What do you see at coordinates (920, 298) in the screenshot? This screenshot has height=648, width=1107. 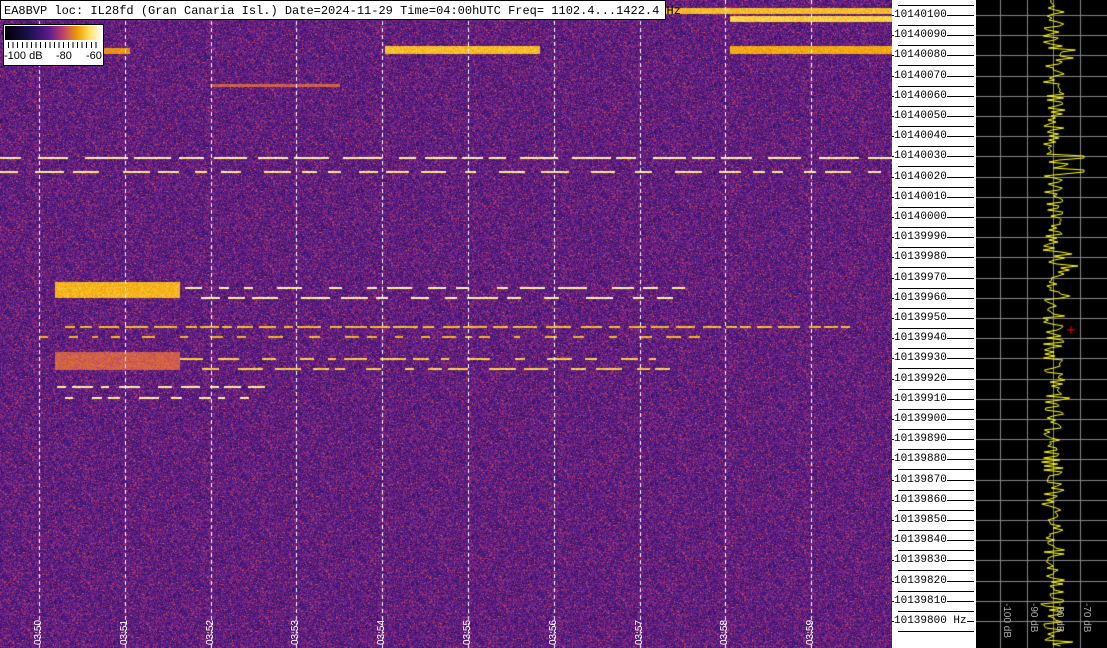 I see `frequency-tick-label: 10139960` at bounding box center [920, 298].